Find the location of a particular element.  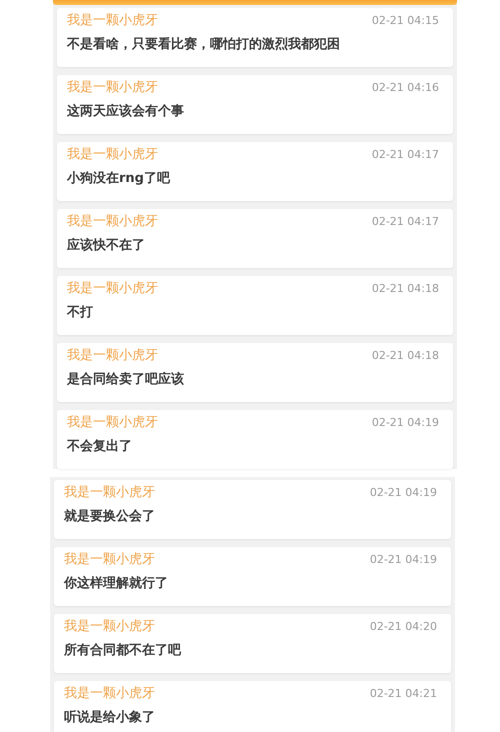

message-text: 听说是给小象了 is located at coordinates (110, 718).